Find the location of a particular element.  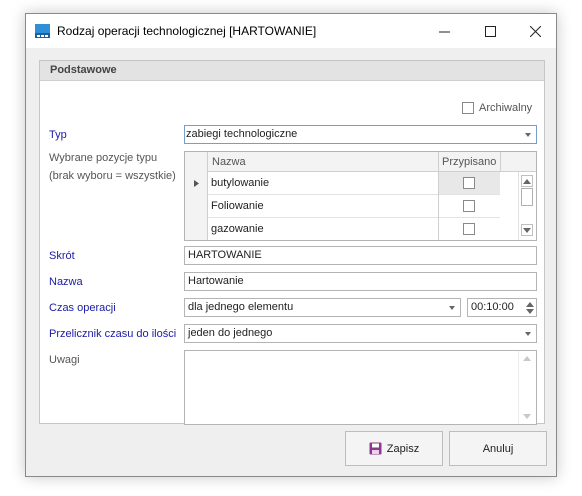

czas-value: dla jednego elementu is located at coordinates (241, 307).